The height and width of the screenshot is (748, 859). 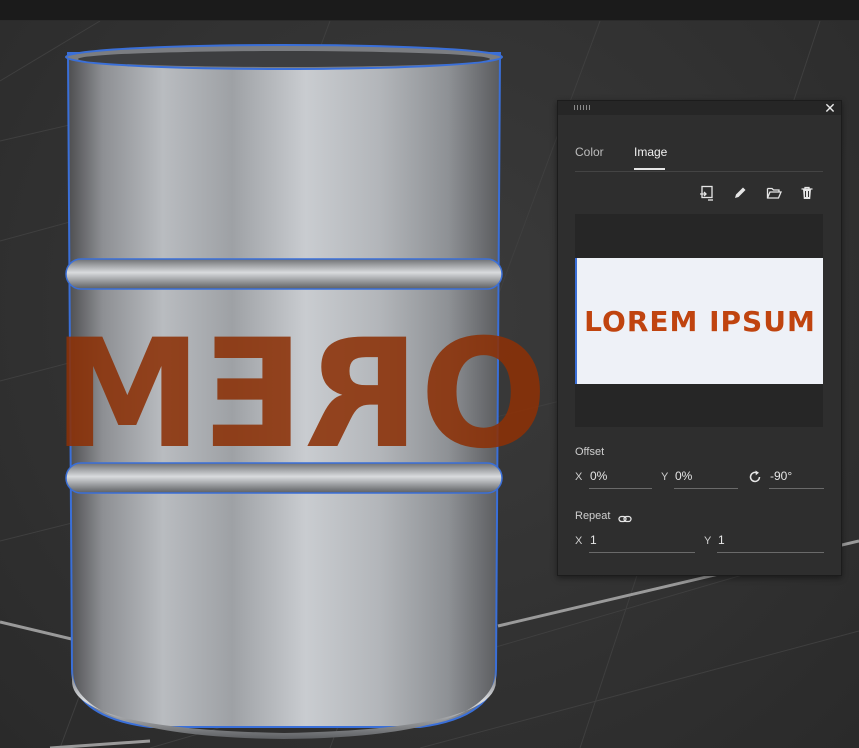 What do you see at coordinates (755, 477) in the screenshot?
I see `rotate-icon` at bounding box center [755, 477].